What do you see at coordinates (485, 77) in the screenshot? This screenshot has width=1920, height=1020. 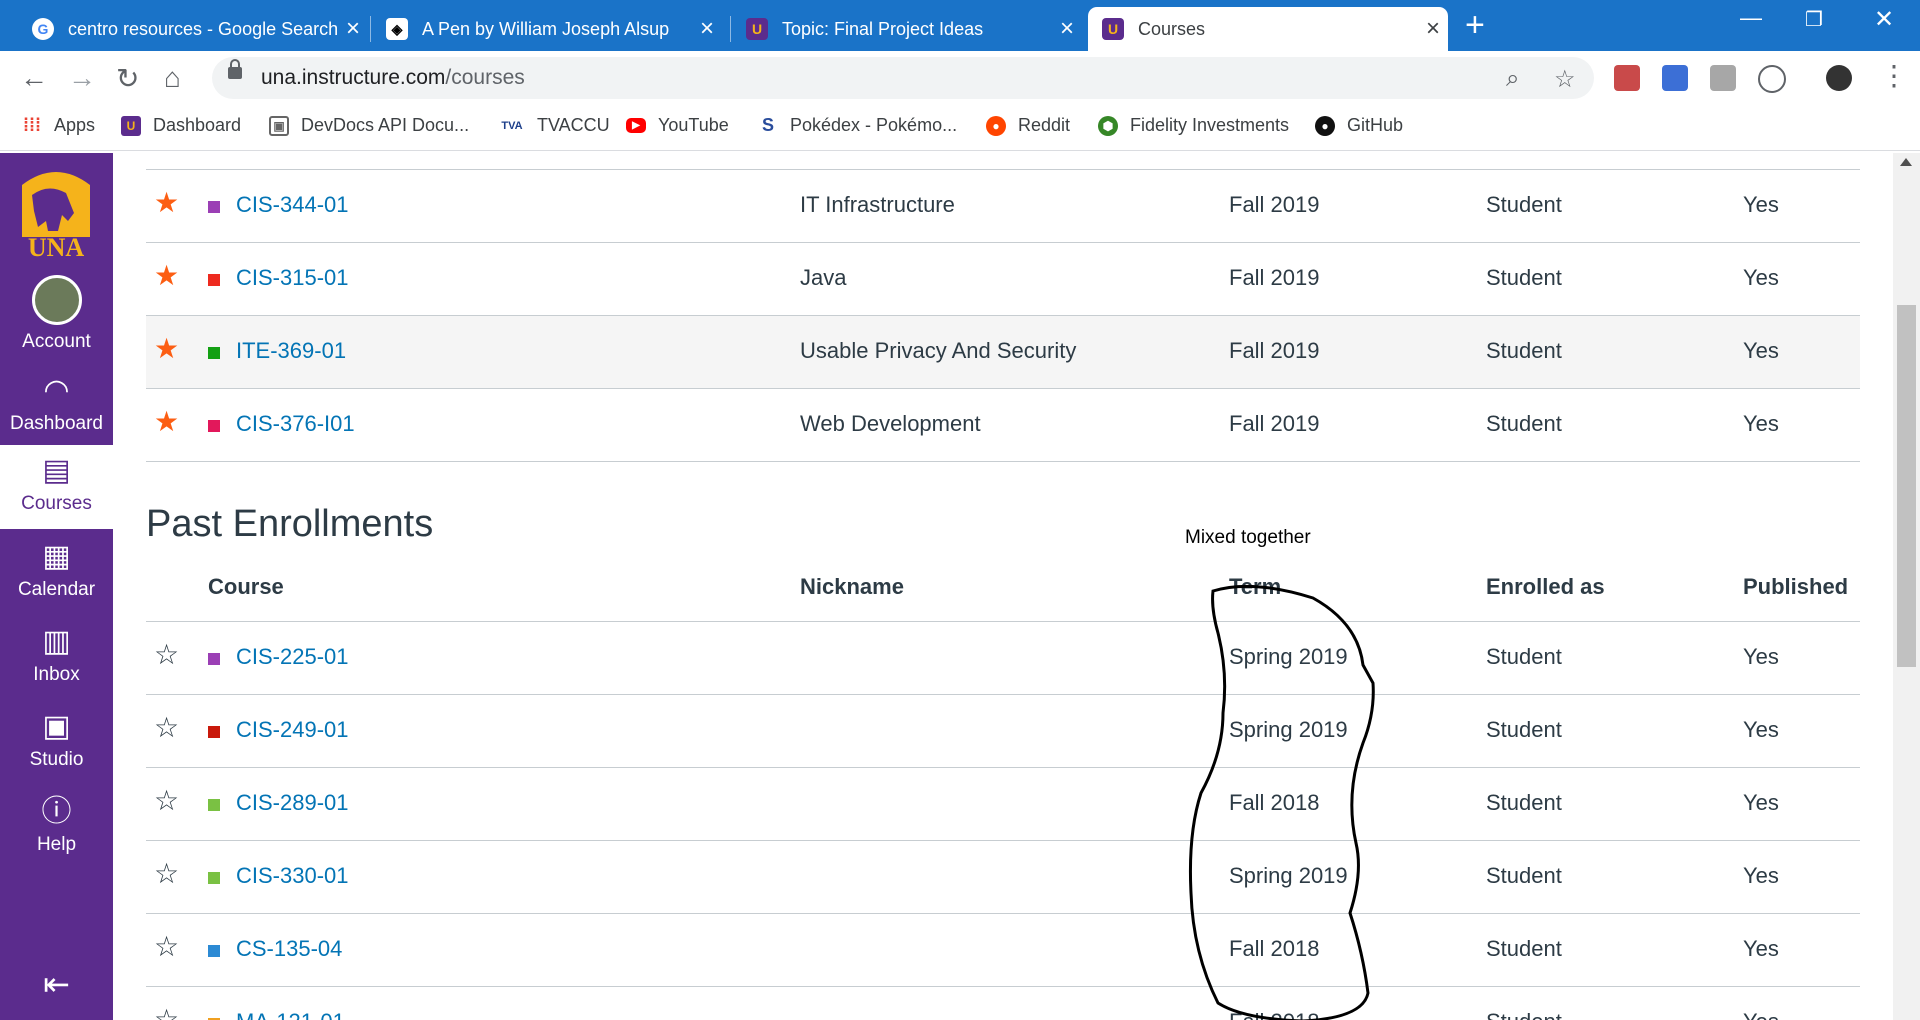 I see `url-path: /courses` at bounding box center [485, 77].